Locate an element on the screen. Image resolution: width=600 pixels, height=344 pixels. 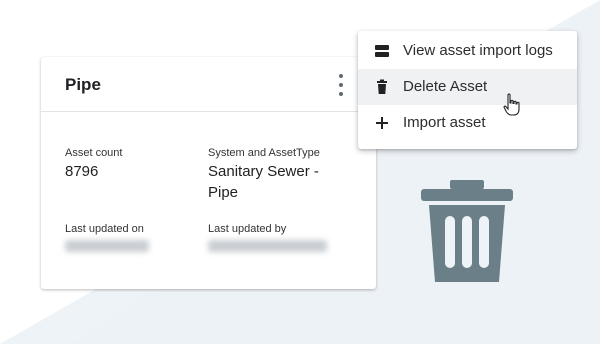
asset-count-label: Asset count is located at coordinates (94, 153).